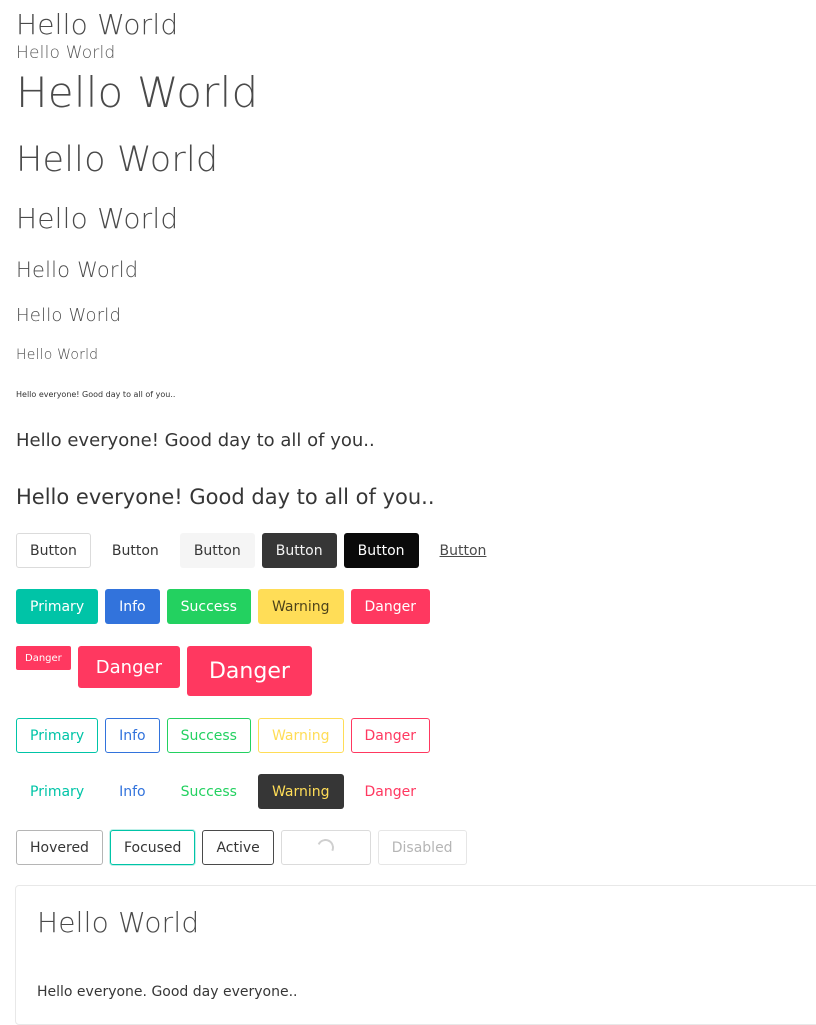 Image resolution: width=816 pixels, height=1025 pixels. Describe the element at coordinates (299, 550) in the screenshot. I see `button-dark: Button` at that location.